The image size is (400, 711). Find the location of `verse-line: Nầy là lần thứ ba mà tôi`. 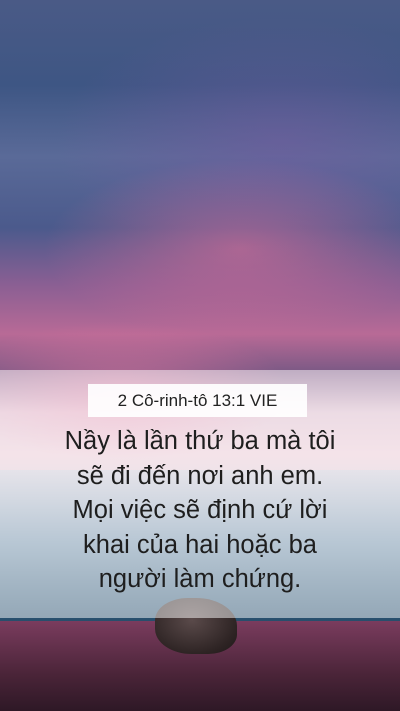

verse-line: Nầy là lần thứ ba mà tôi is located at coordinates (200, 441).